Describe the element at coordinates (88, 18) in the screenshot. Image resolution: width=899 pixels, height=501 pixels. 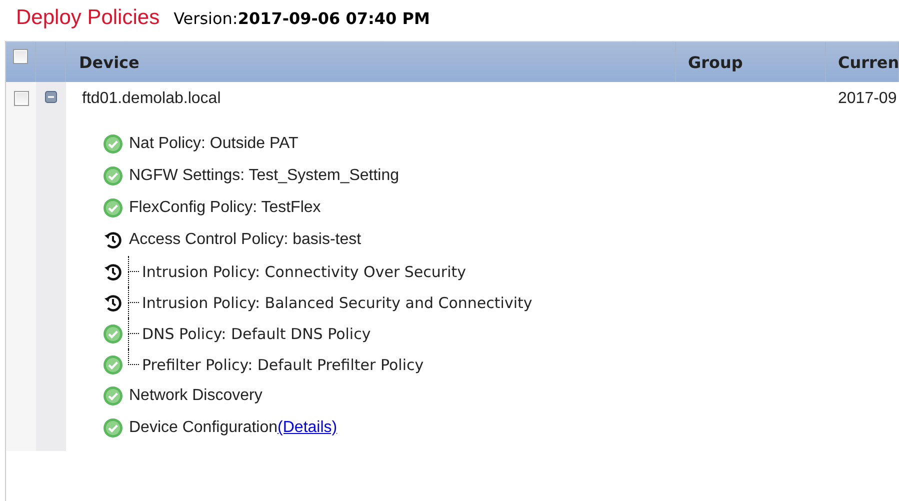
I see `page-title: Deploy Policies` at that location.